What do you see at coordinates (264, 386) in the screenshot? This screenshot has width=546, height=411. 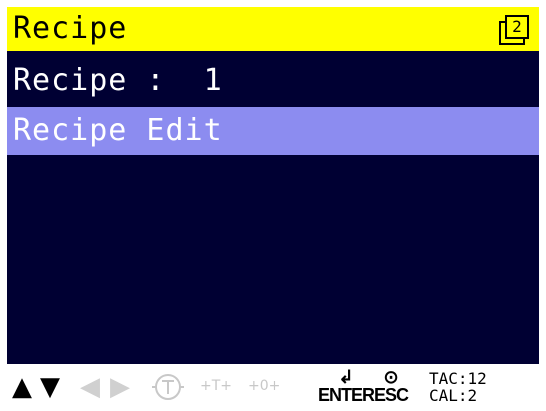 I see `zero-icon: +0+` at bounding box center [264, 386].